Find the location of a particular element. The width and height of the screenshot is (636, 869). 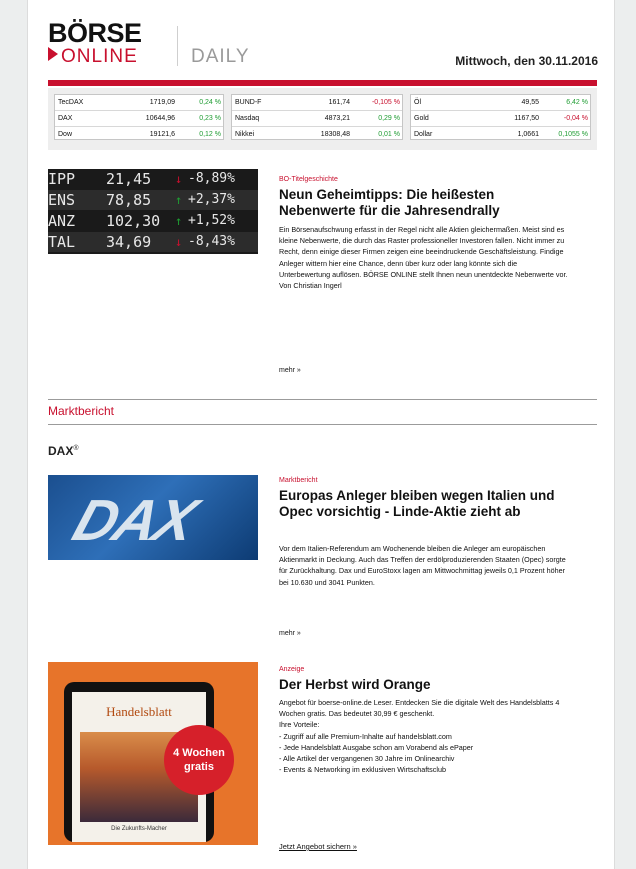

board-row: IPP 21,45 ↓ -8,89% is located at coordinates (153, 179).